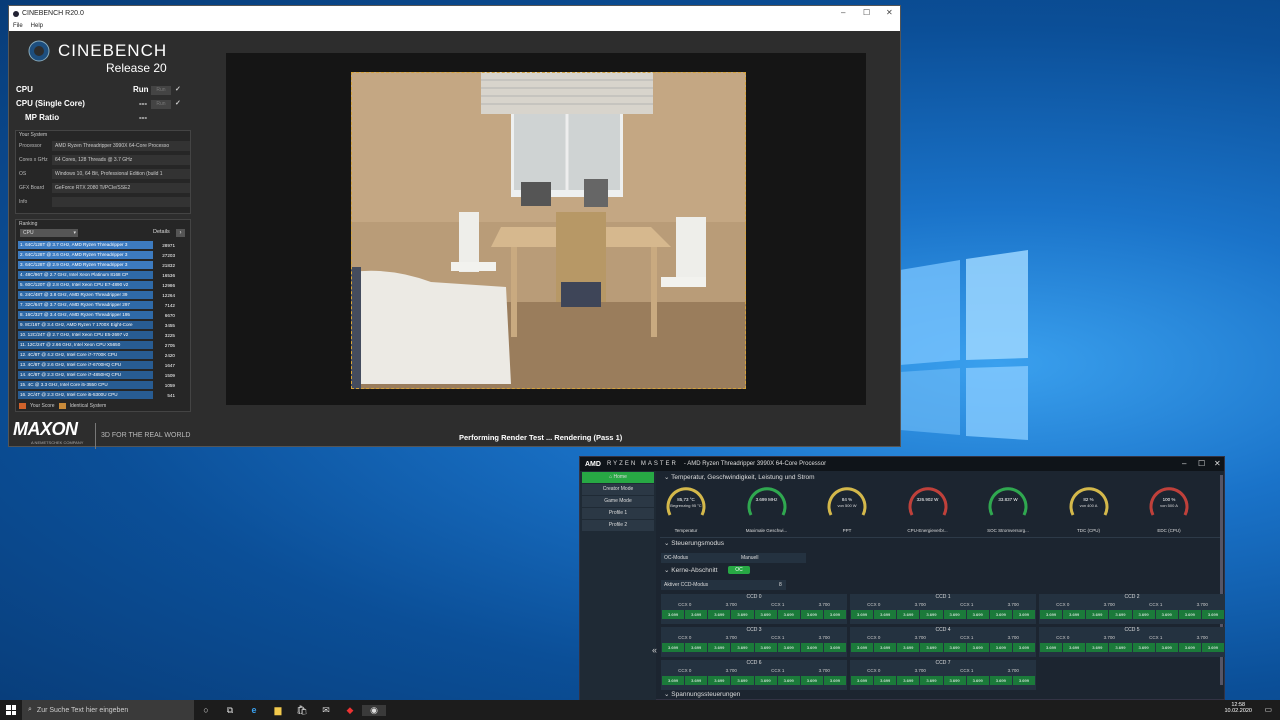  What do you see at coordinates (326, 710) in the screenshot?
I see `mail-icon: ✉` at bounding box center [326, 710].